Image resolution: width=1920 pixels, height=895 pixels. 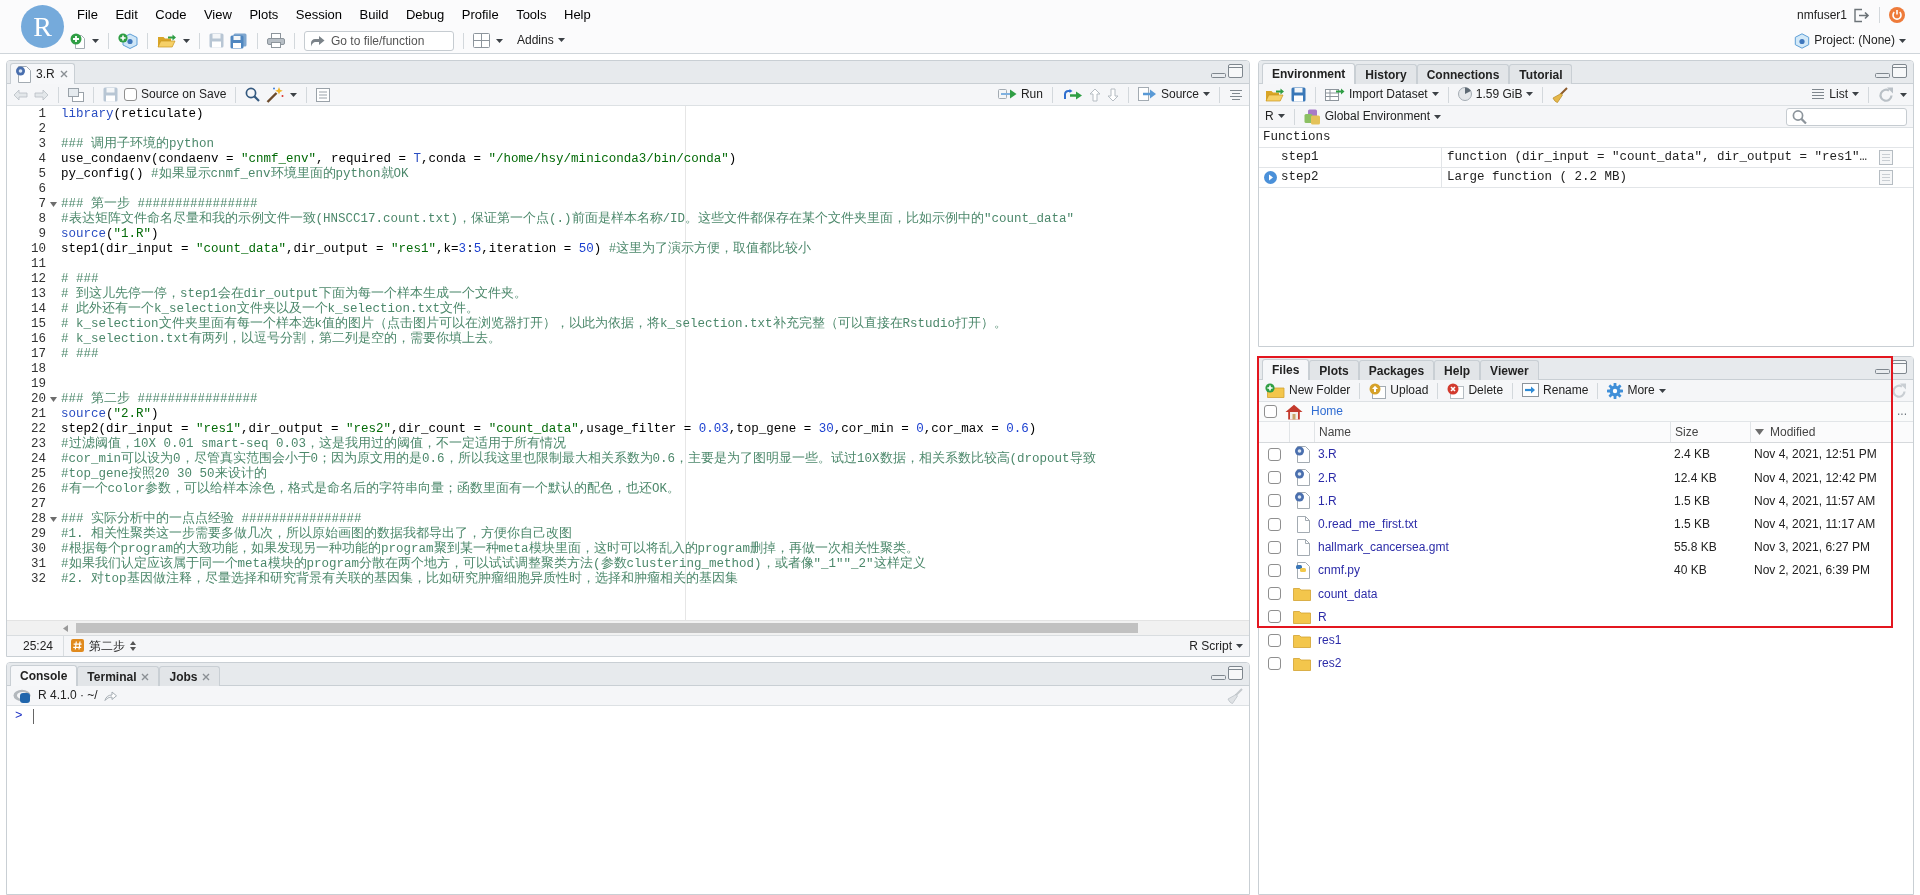 What do you see at coordinates (379, 40) in the screenshot?
I see `go-to-file-field: Go to file/function` at bounding box center [379, 40].